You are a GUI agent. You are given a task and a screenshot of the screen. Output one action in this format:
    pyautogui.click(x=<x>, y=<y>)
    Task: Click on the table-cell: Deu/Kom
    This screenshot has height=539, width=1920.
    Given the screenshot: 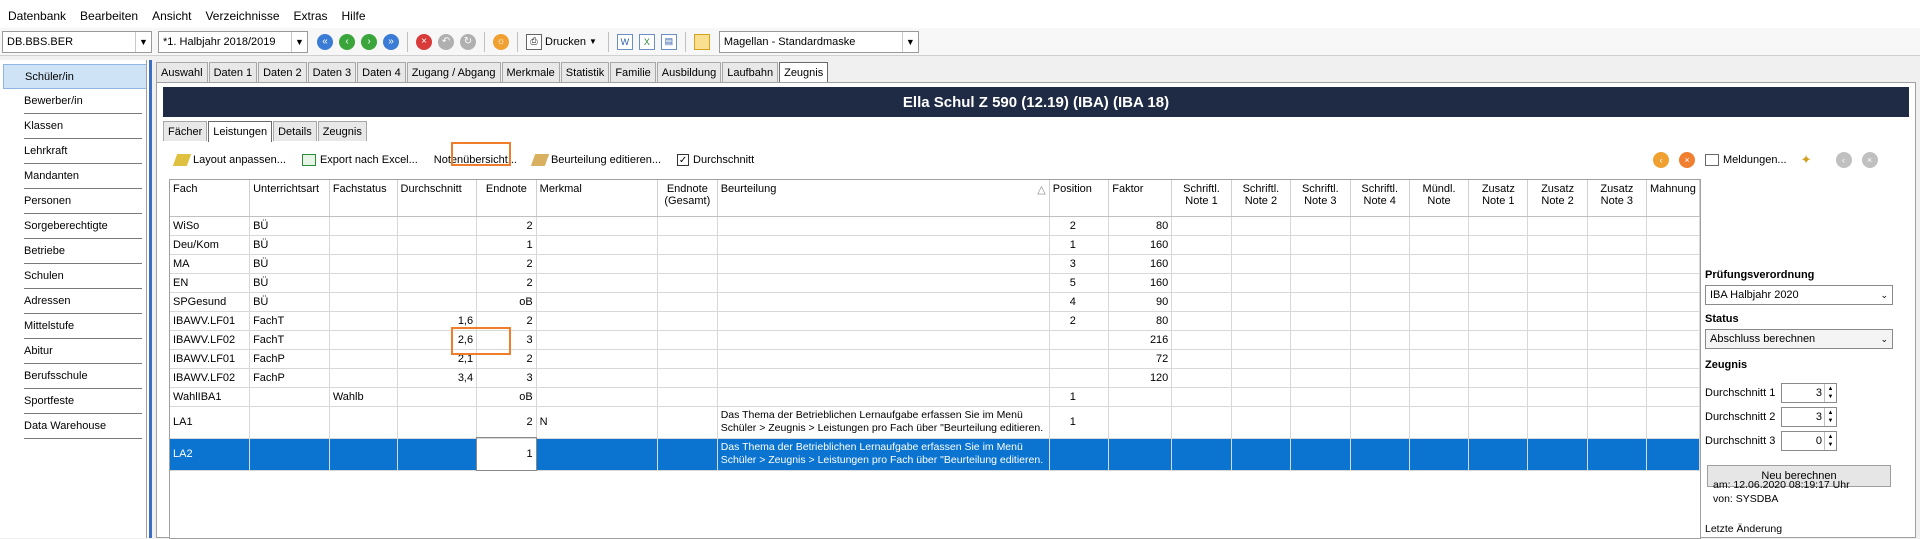 What is the action you would take?
    pyautogui.click(x=210, y=245)
    